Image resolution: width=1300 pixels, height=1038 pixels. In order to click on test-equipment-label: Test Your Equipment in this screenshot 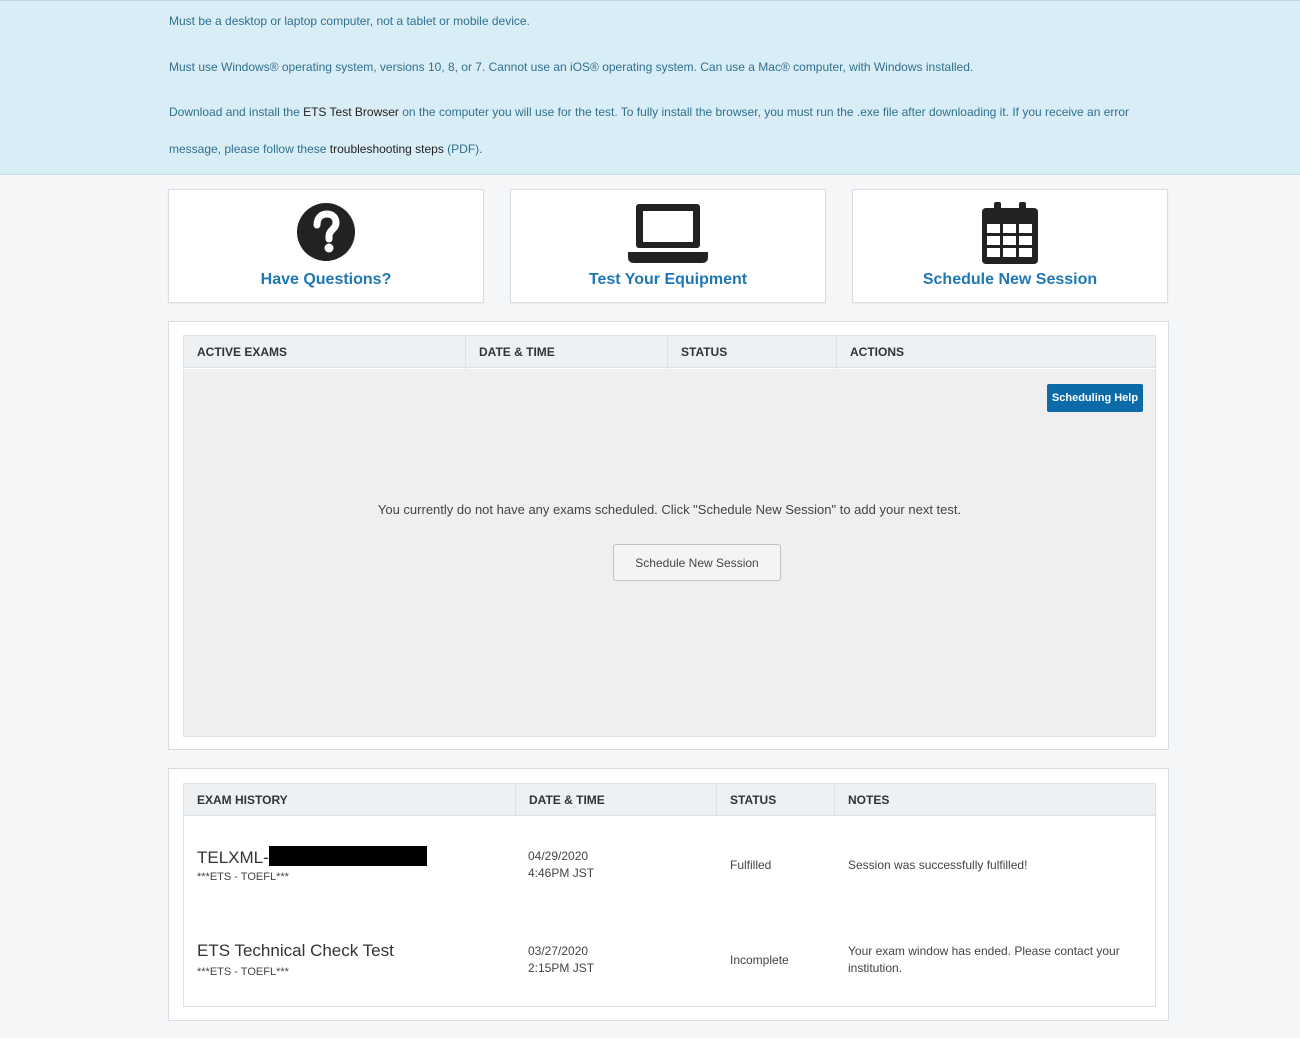, I will do `click(668, 280)`.